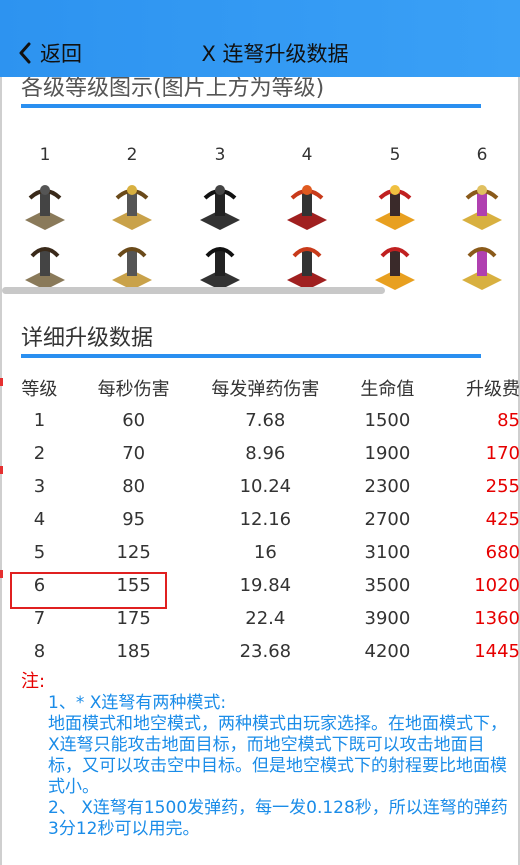  What do you see at coordinates (482, 207) in the screenshot?
I see `xbow-level-6-icon` at bounding box center [482, 207].